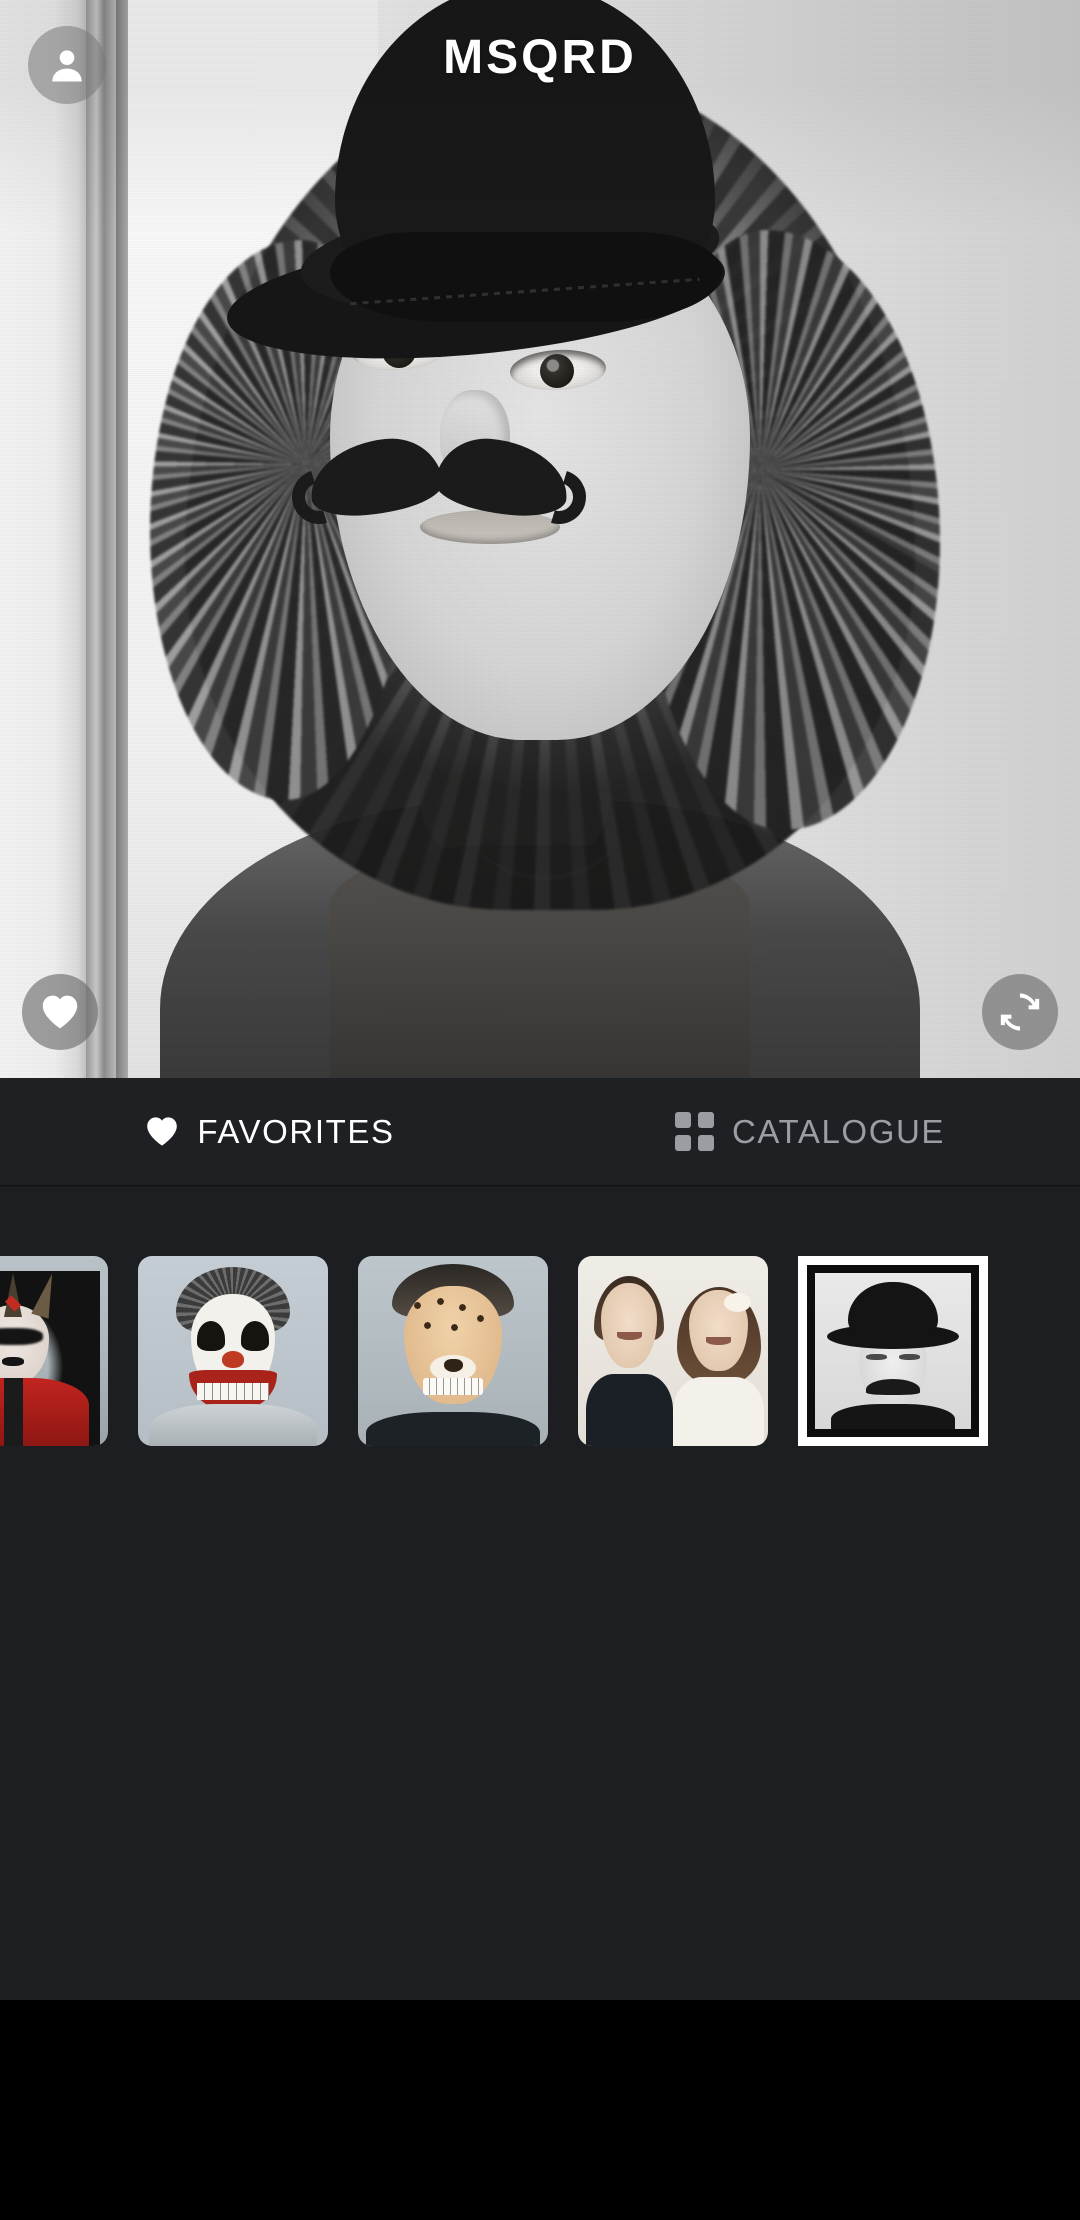 This screenshot has height=2220, width=1080. Describe the element at coordinates (540, 2110) in the screenshot. I see `android-navbar` at that location.